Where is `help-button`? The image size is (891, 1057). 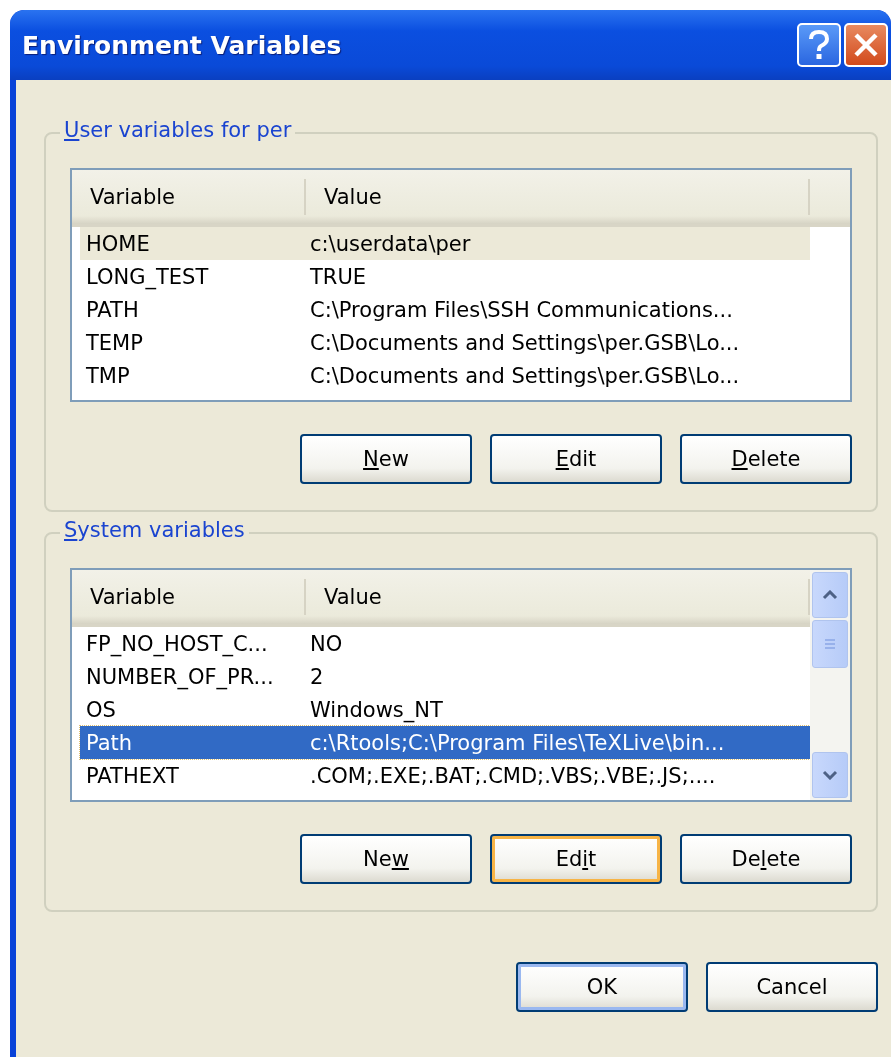 help-button is located at coordinates (819, 45).